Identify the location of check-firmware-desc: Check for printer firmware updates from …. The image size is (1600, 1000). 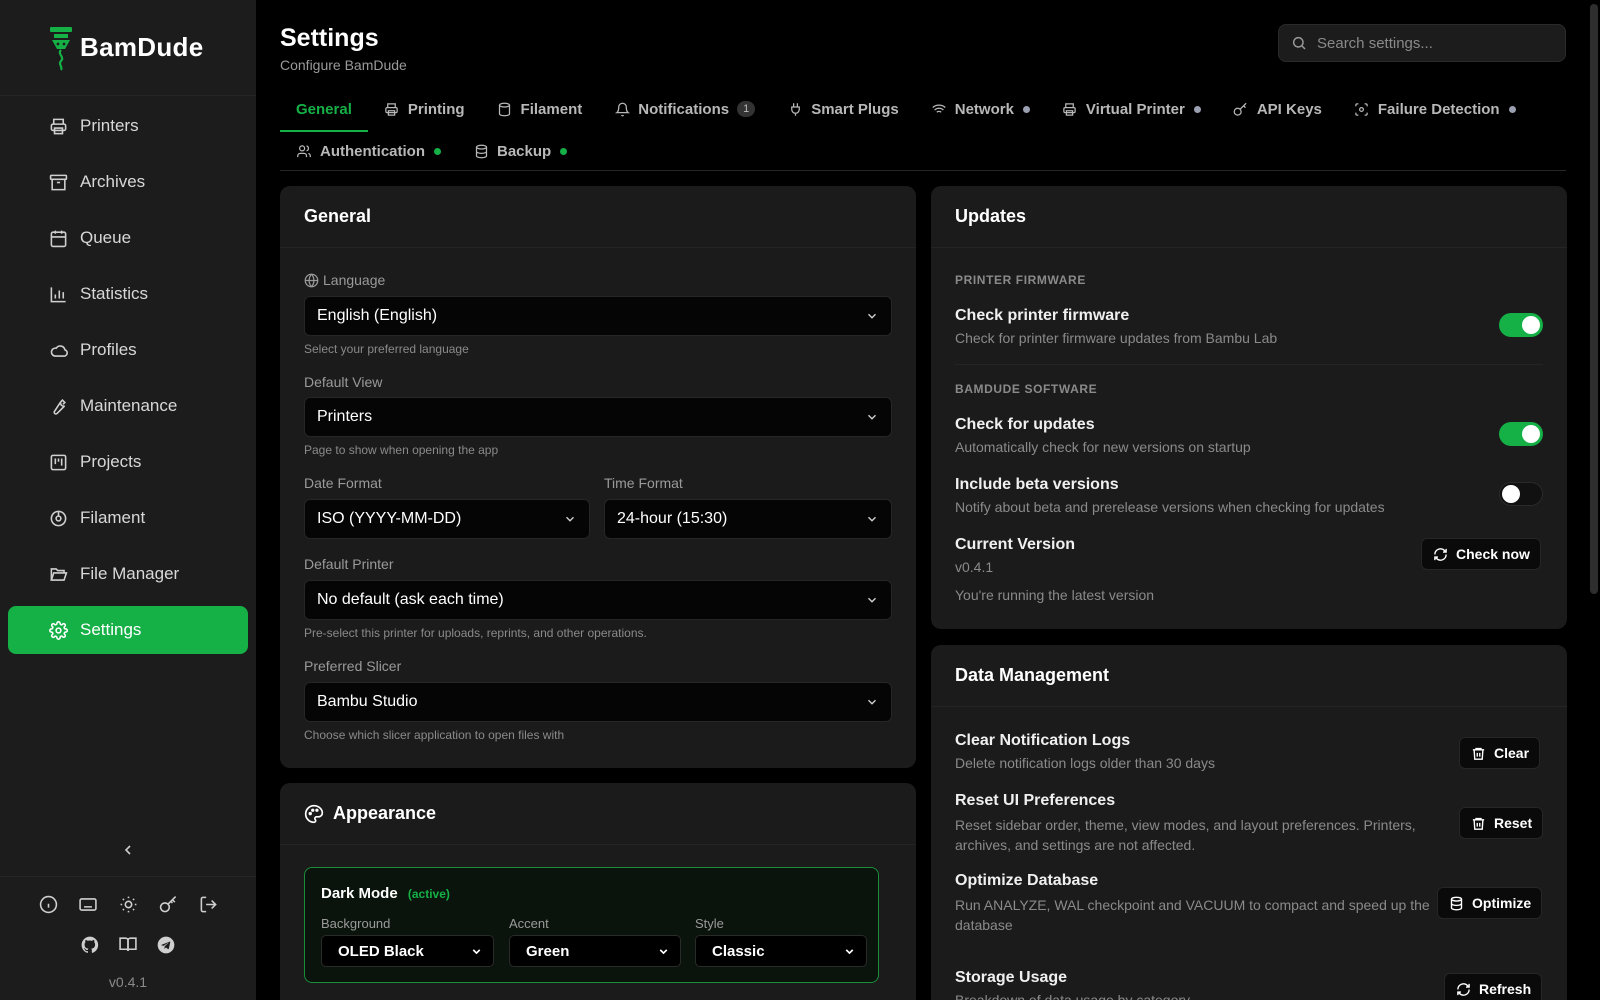
(1116, 338).